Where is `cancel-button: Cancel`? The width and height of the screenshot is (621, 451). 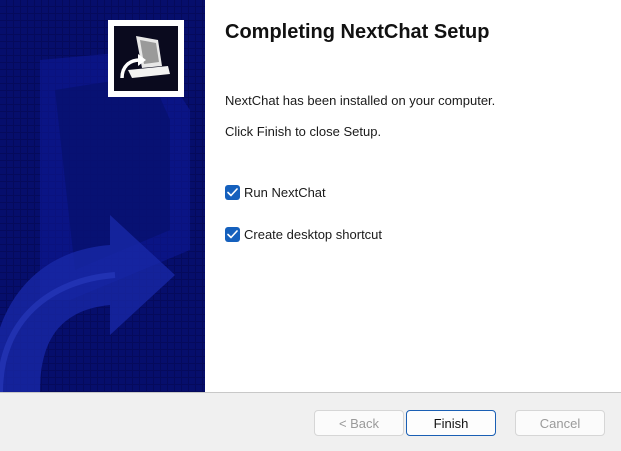
cancel-button: Cancel is located at coordinates (560, 423).